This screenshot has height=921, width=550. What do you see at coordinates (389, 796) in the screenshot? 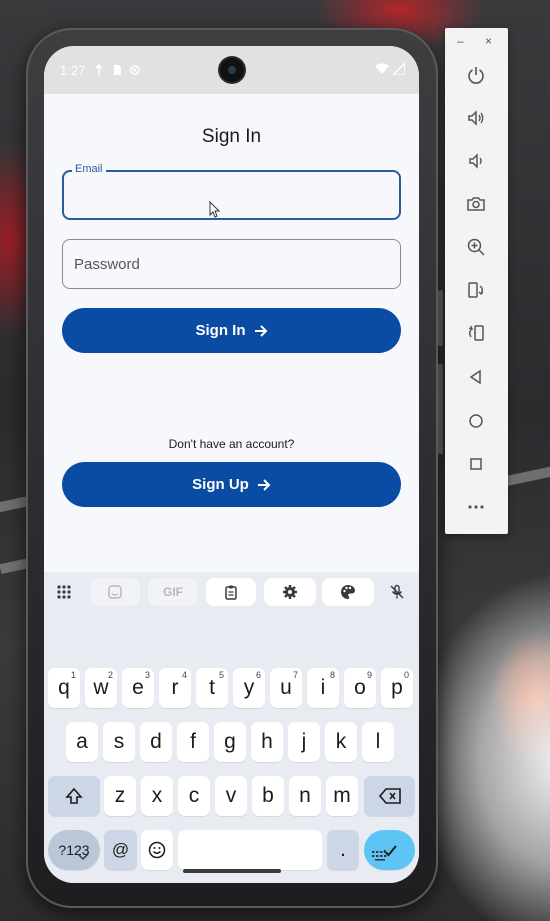
I see `backspace-key` at bounding box center [389, 796].